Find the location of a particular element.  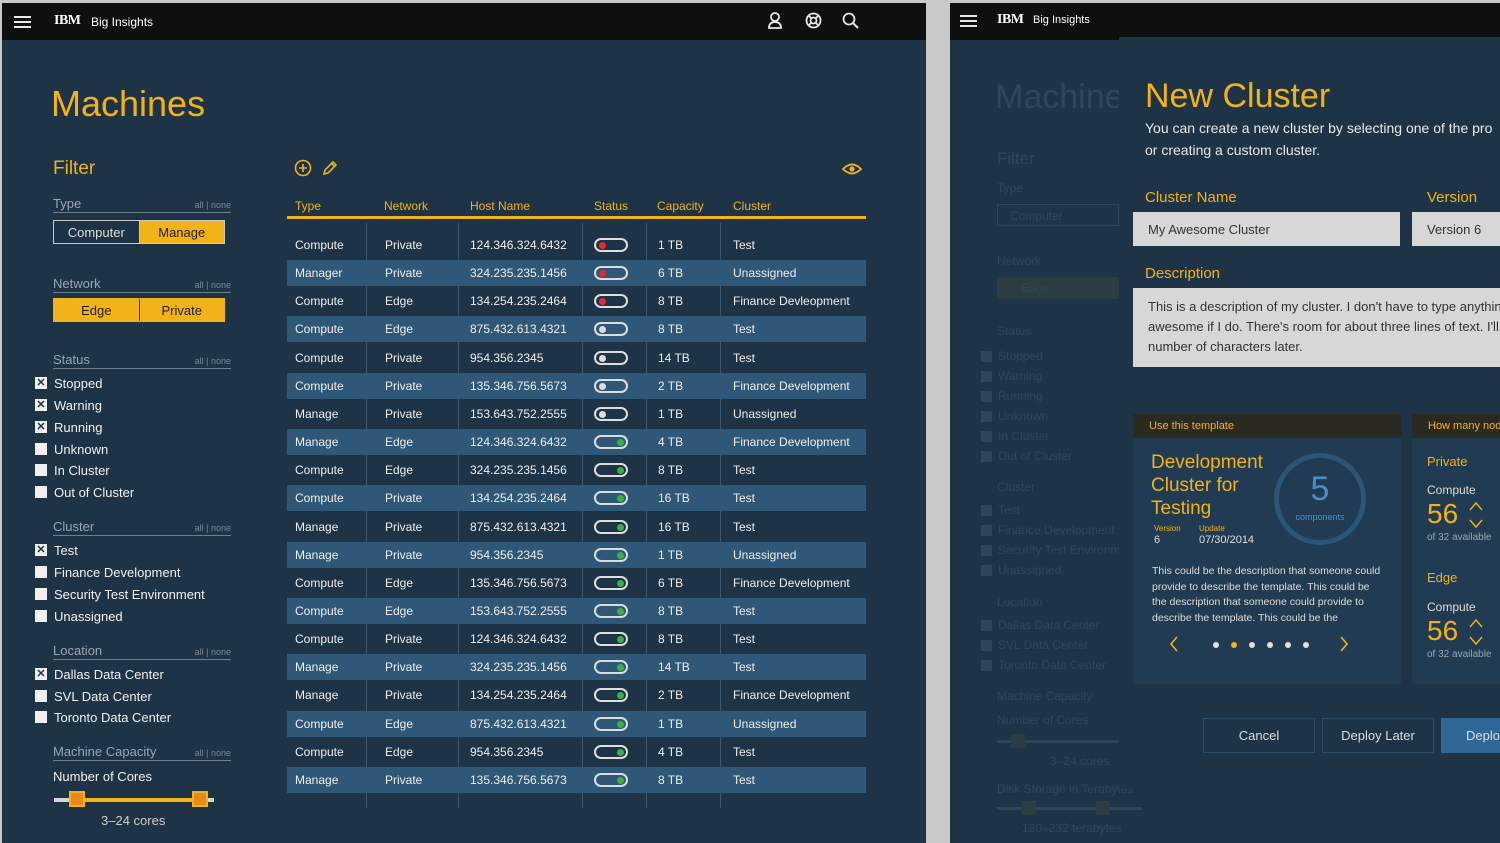

network-edge-button: Edge is located at coordinates (97, 310).